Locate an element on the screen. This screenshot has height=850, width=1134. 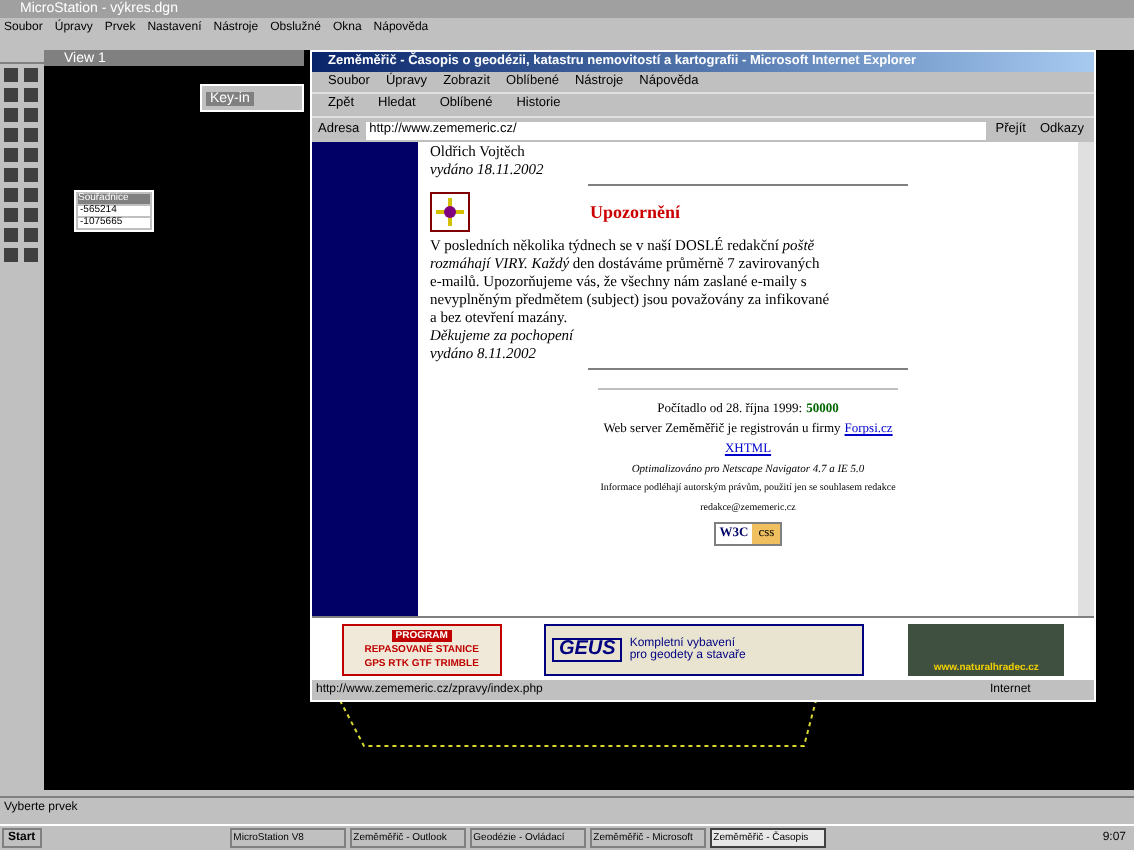
banner-logo: GEUS is located at coordinates (587, 649).